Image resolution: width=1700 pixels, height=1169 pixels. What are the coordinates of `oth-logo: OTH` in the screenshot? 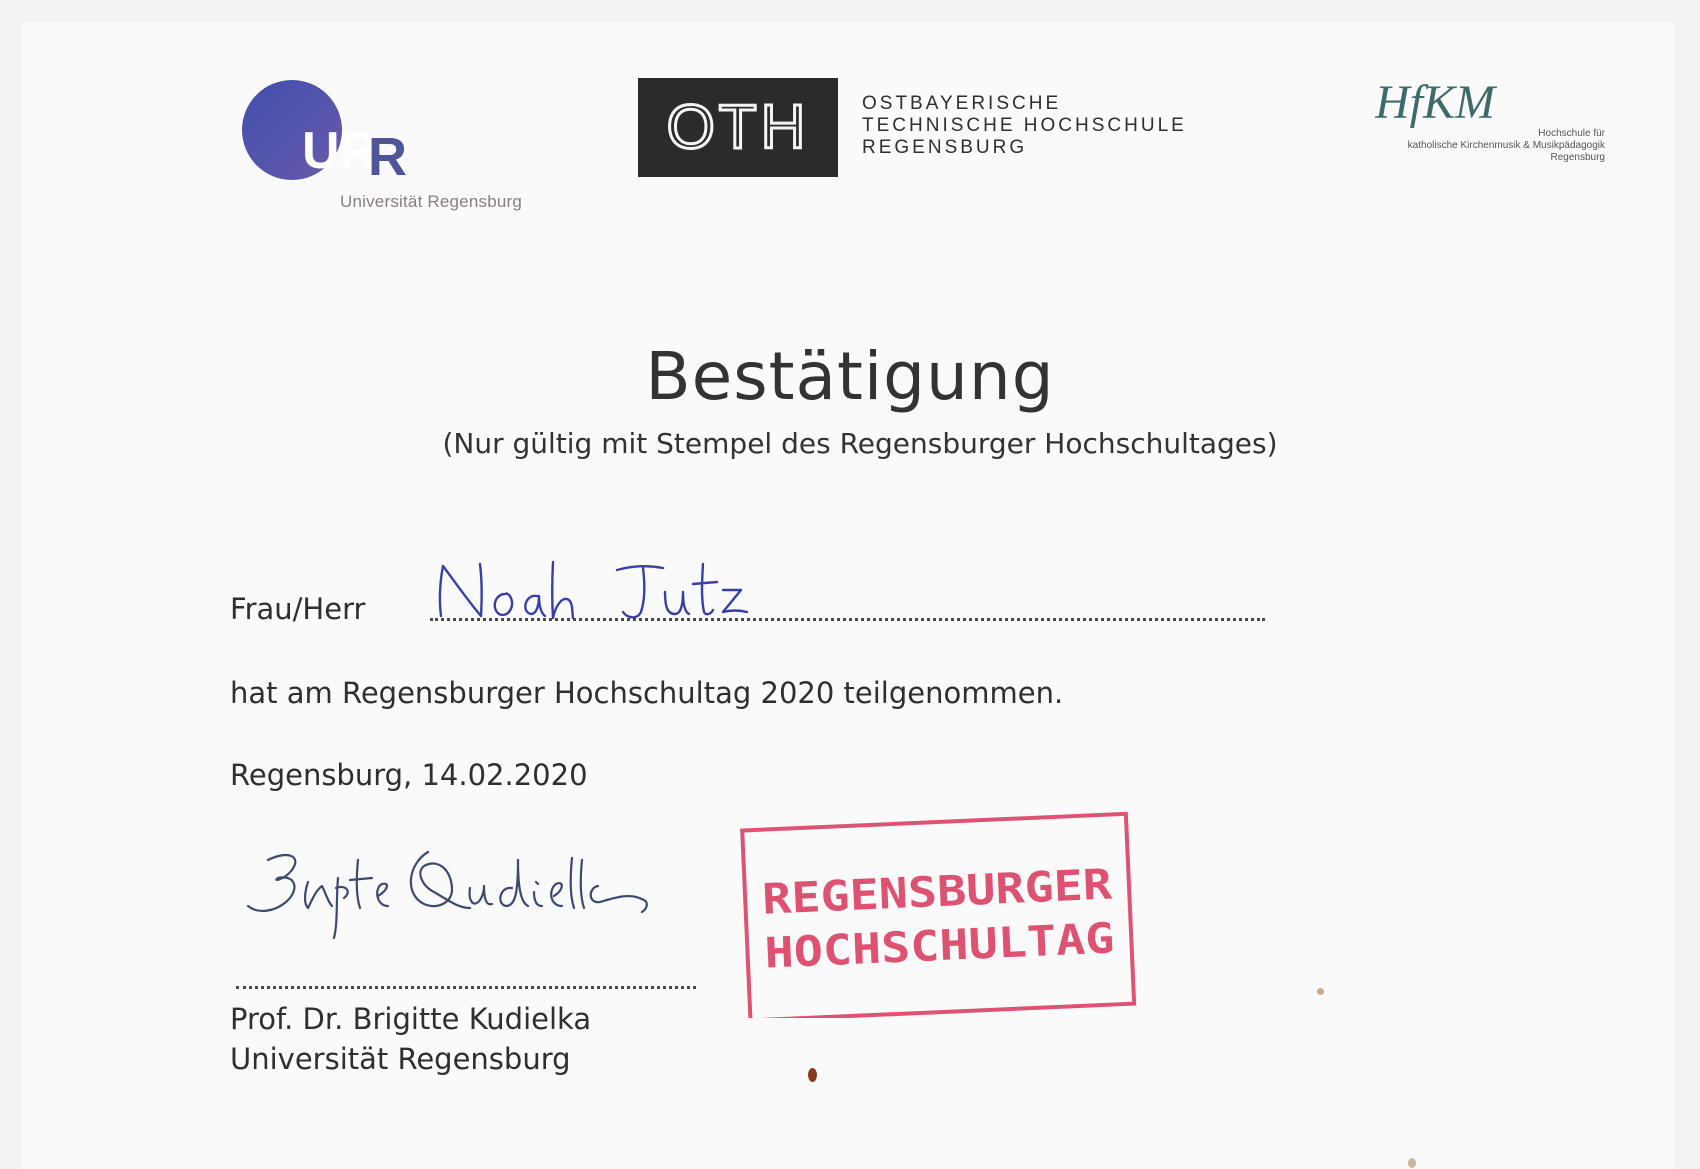 It's located at (738, 127).